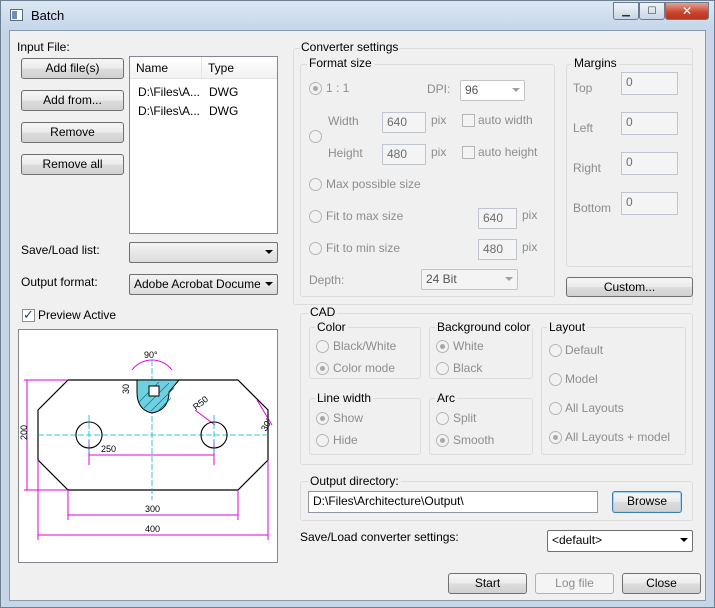  Describe the element at coordinates (365, 426) in the screenshot. I see `line-width-group` at that location.